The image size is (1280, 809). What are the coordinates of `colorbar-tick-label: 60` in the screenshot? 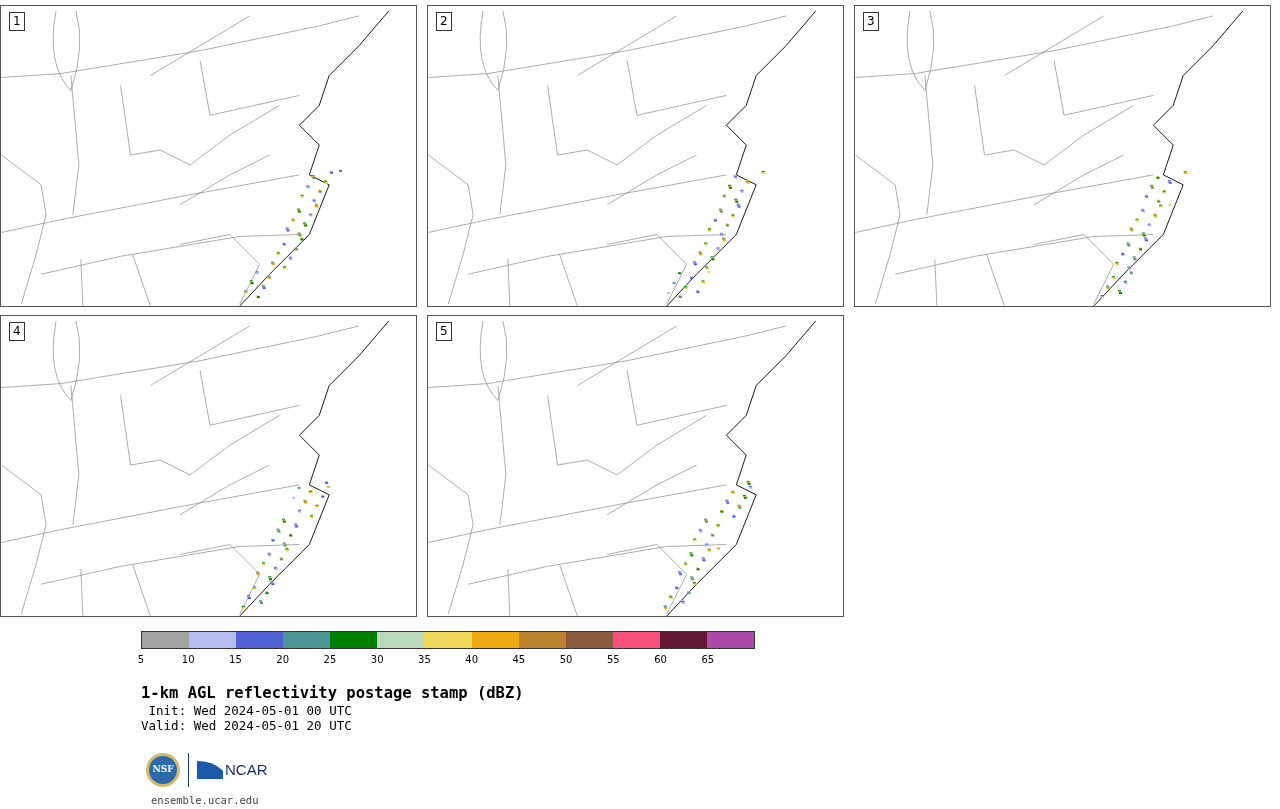 It's located at (660, 659).